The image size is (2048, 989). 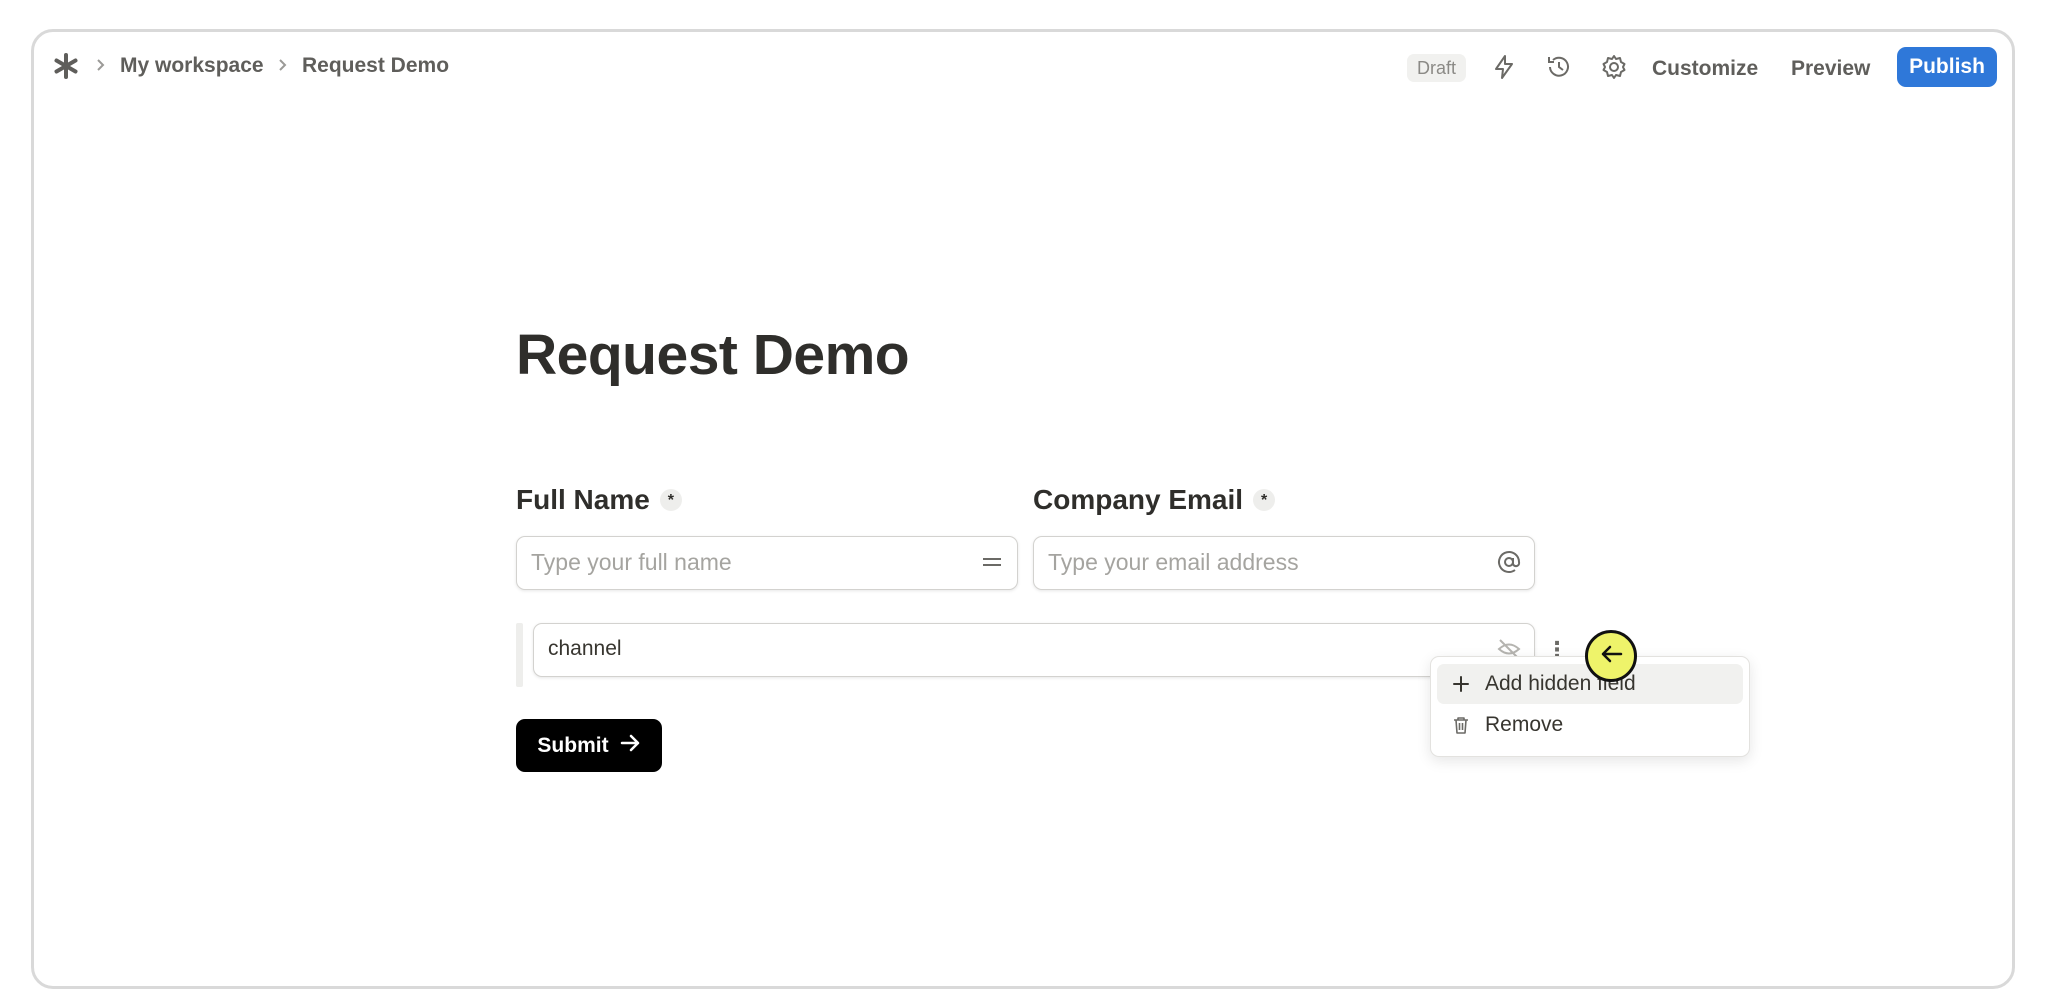 I want to click on company-email-field, so click(x=1284, y=563).